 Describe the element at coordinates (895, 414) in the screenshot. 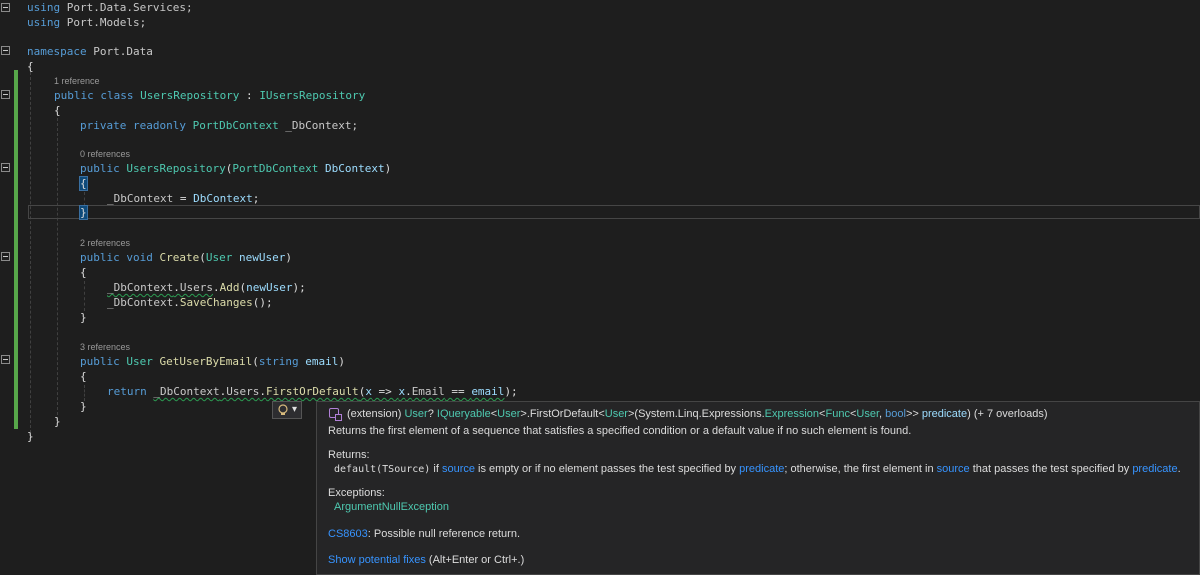

I see `sig-keyword: bool` at that location.